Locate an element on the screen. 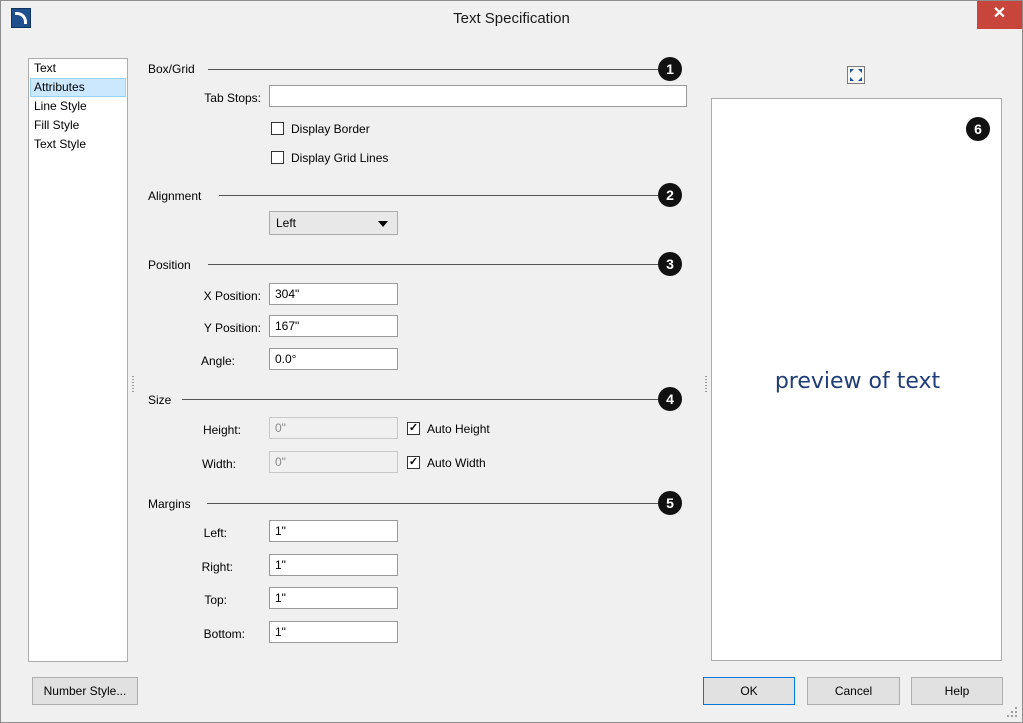  nav-item-attributes: Attributes is located at coordinates (78, 87).